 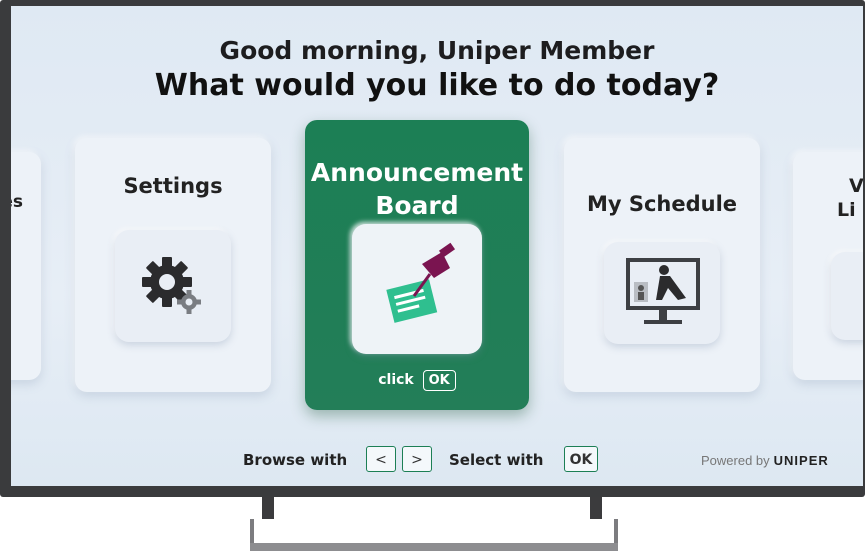 I want to click on card-announcement-board: Announcement Board click OK, so click(x=417, y=265).